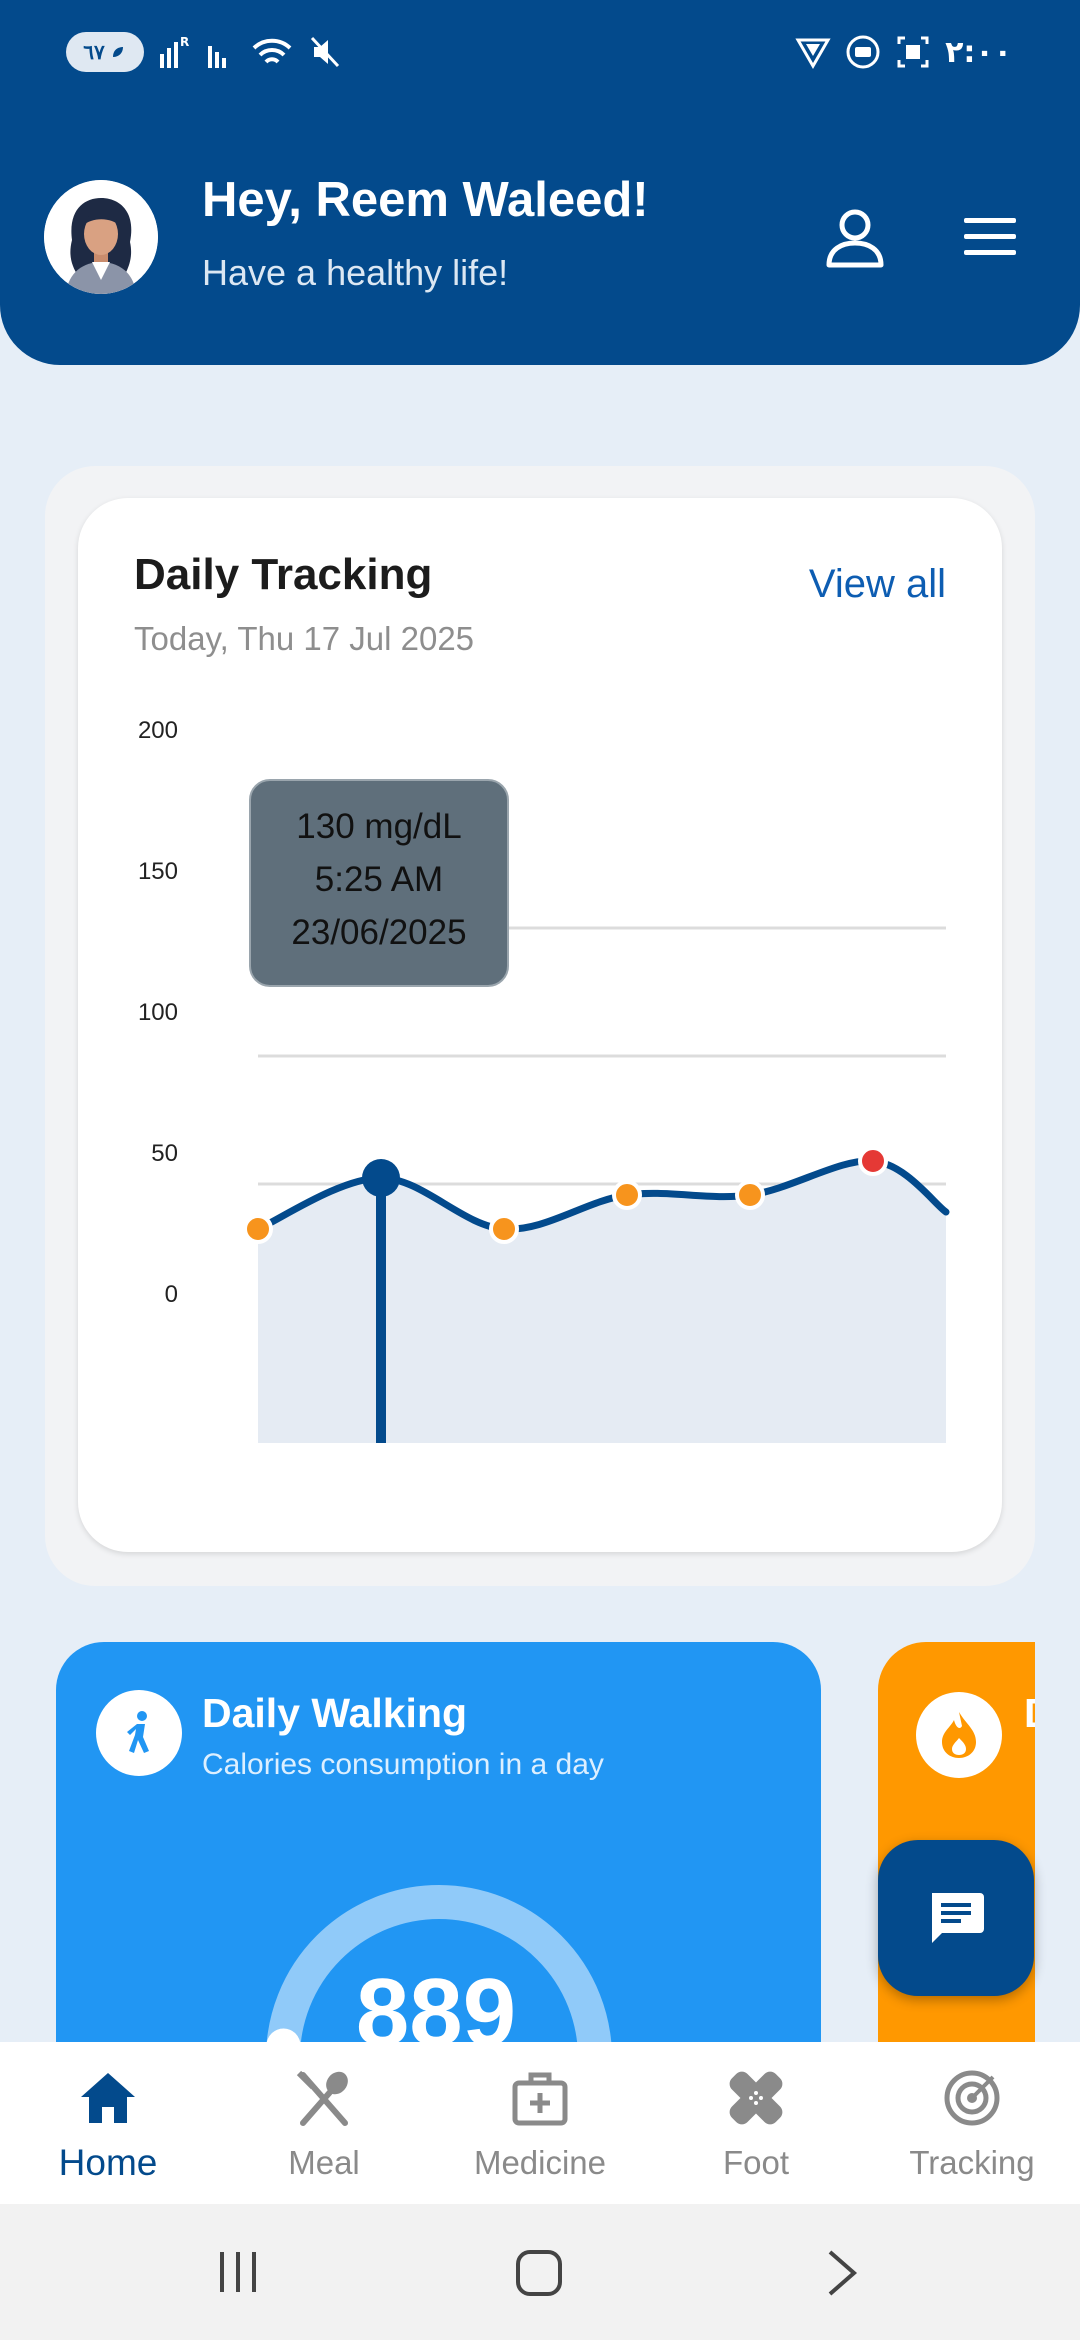 The width and height of the screenshot is (1080, 2340). Describe the element at coordinates (379, 879) in the screenshot. I see `tooltip-time: 5:25 AM` at that location.